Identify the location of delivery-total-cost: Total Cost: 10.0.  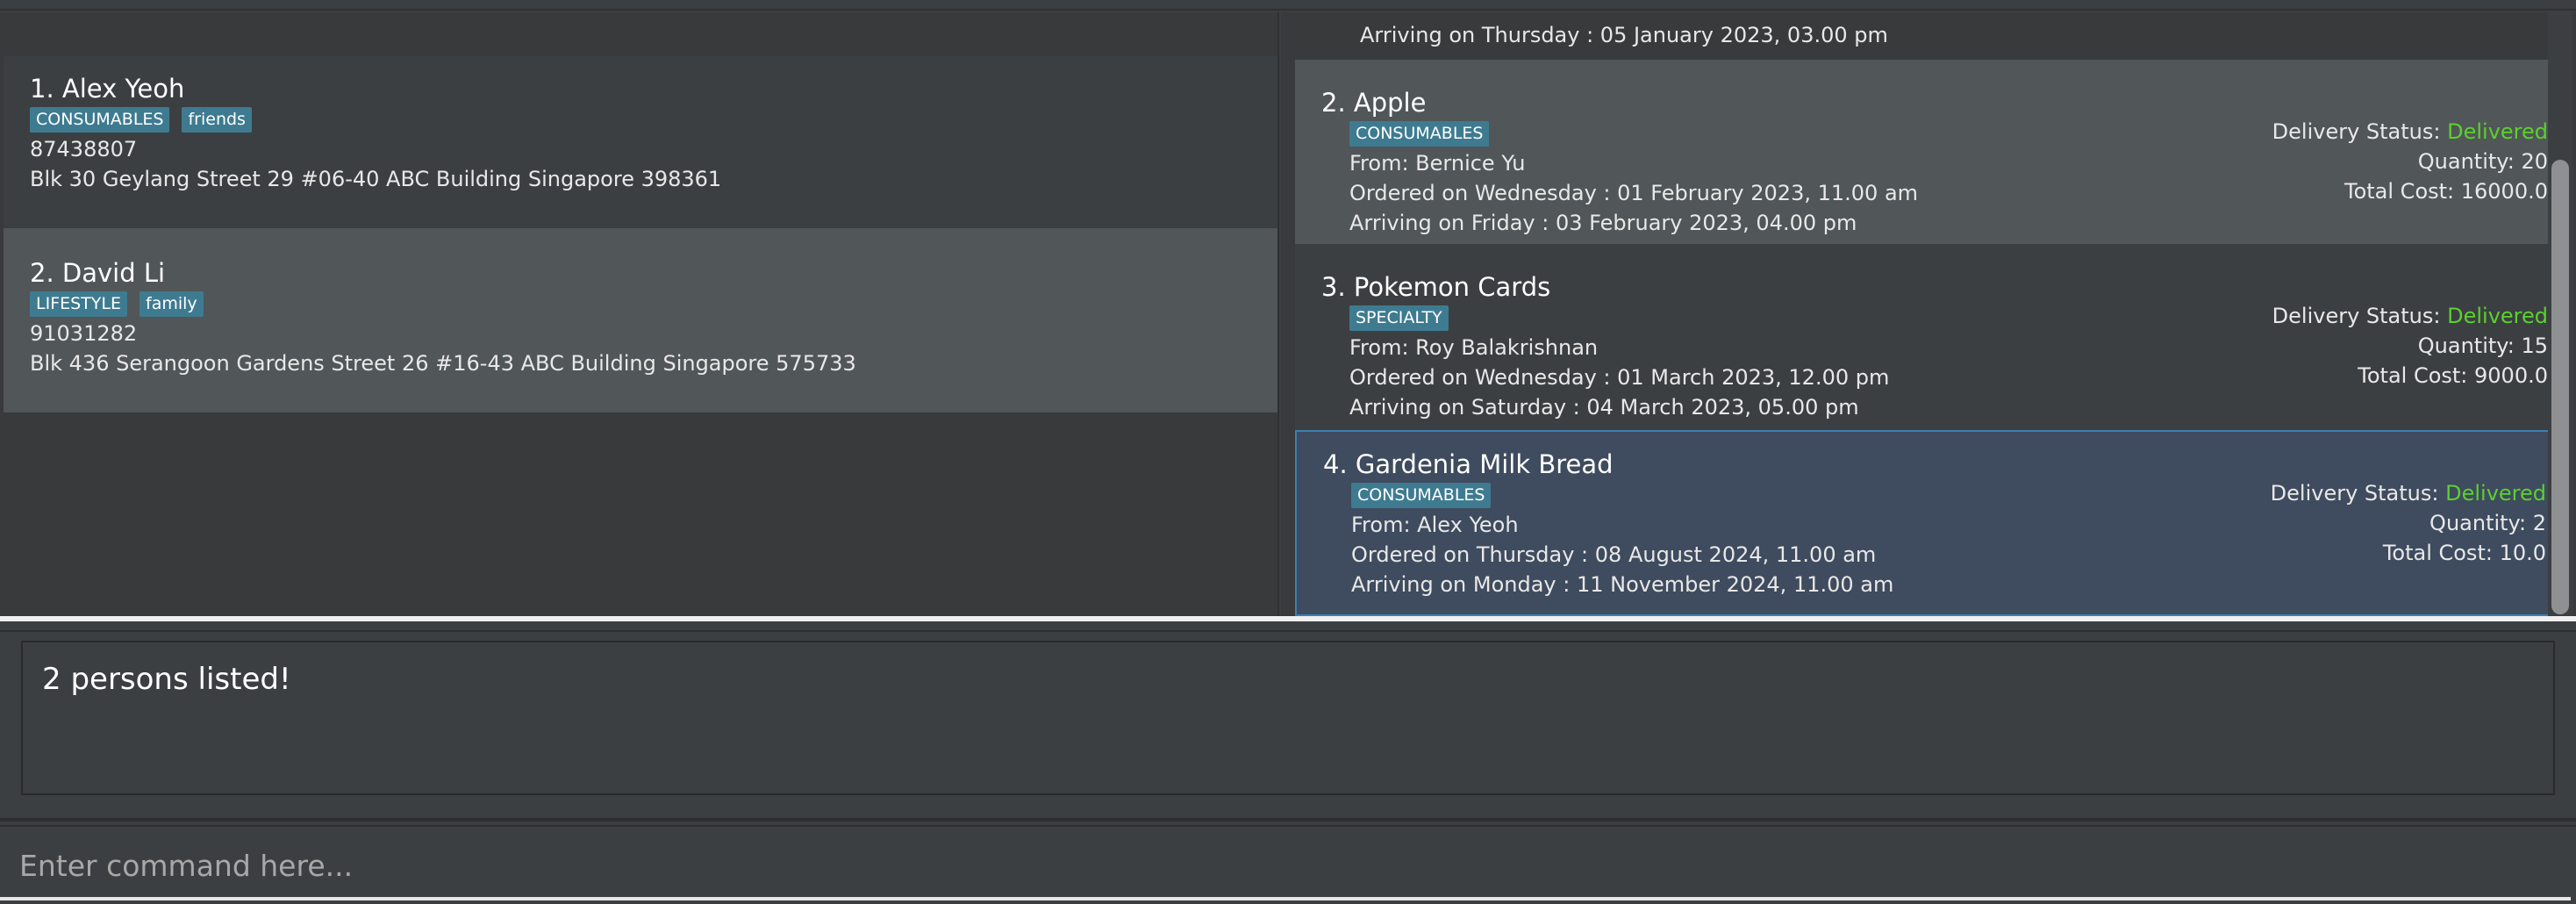
(2464, 553).